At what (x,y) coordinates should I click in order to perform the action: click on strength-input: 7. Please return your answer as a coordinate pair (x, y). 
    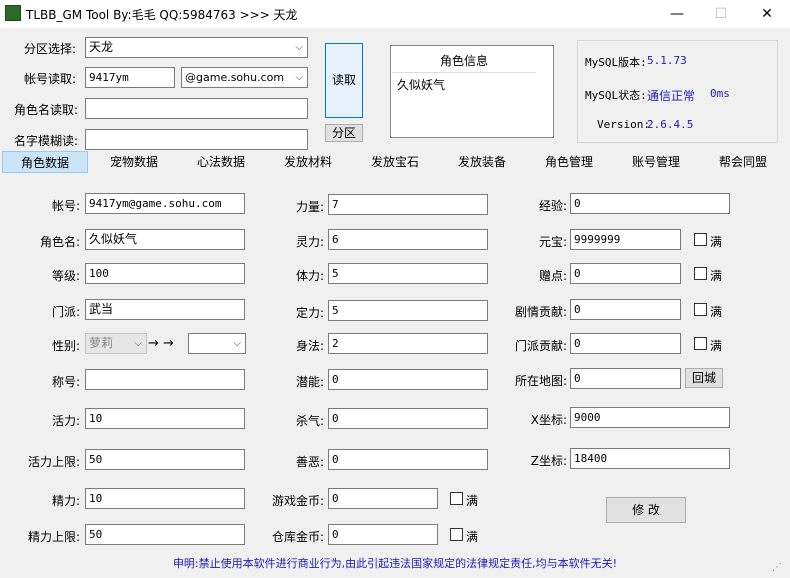
    Looking at the image, I should click on (408, 204).